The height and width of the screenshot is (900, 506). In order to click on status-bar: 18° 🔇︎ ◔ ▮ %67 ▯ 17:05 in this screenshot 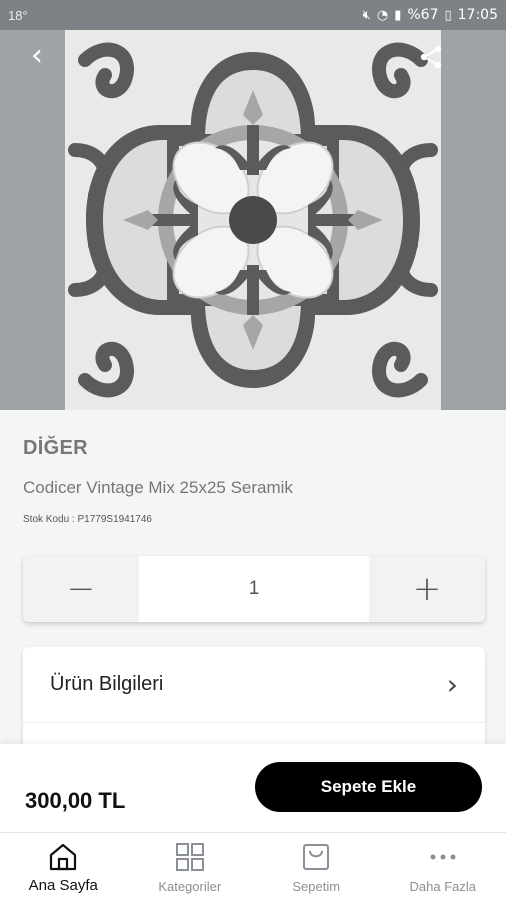, I will do `click(253, 15)`.